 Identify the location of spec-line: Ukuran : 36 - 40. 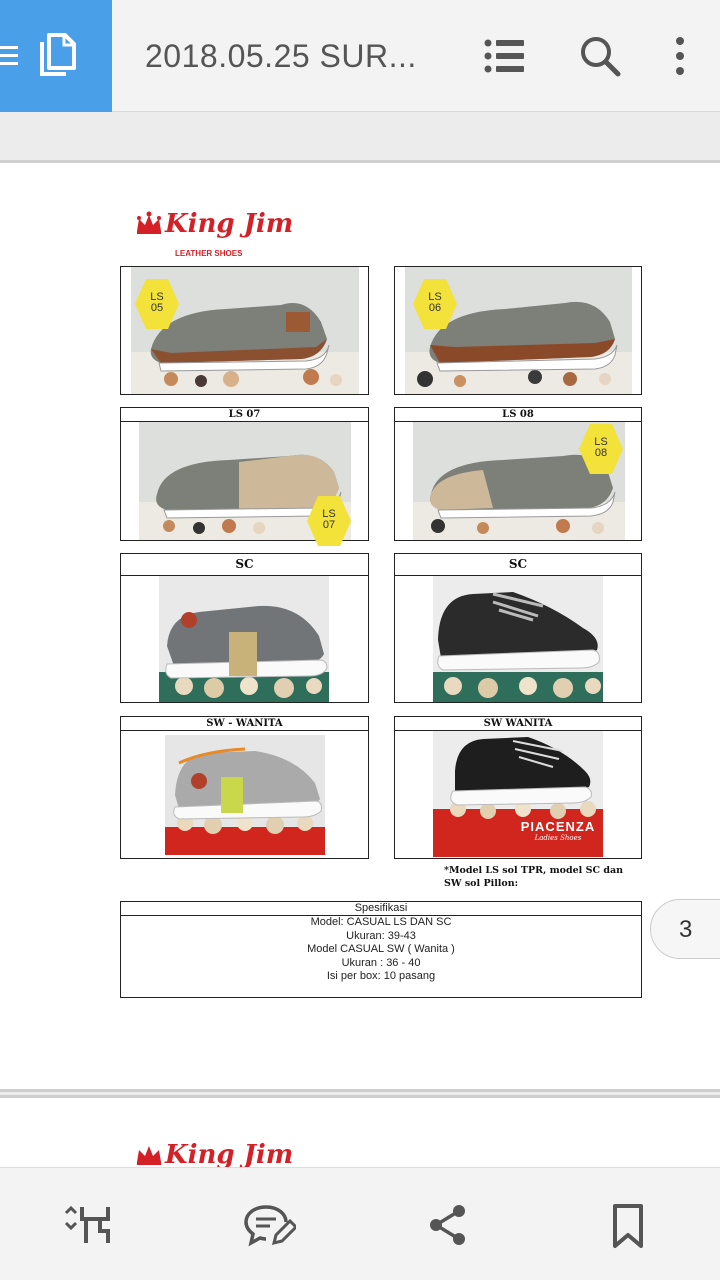
(381, 962).